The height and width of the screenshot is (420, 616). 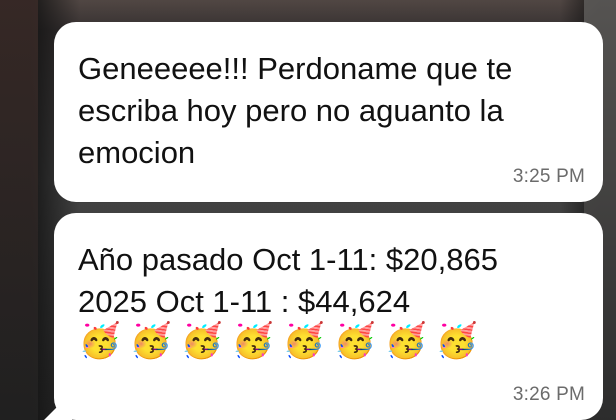 What do you see at coordinates (548, 176) in the screenshot?
I see `message-timestamp: 3:25 PM` at bounding box center [548, 176].